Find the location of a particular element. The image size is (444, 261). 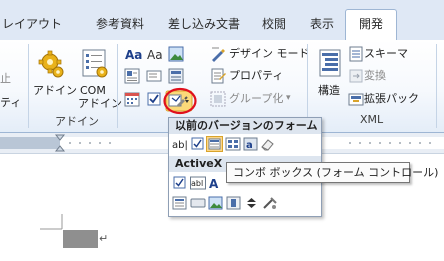

picture-content-control-icon is located at coordinates (176, 55).